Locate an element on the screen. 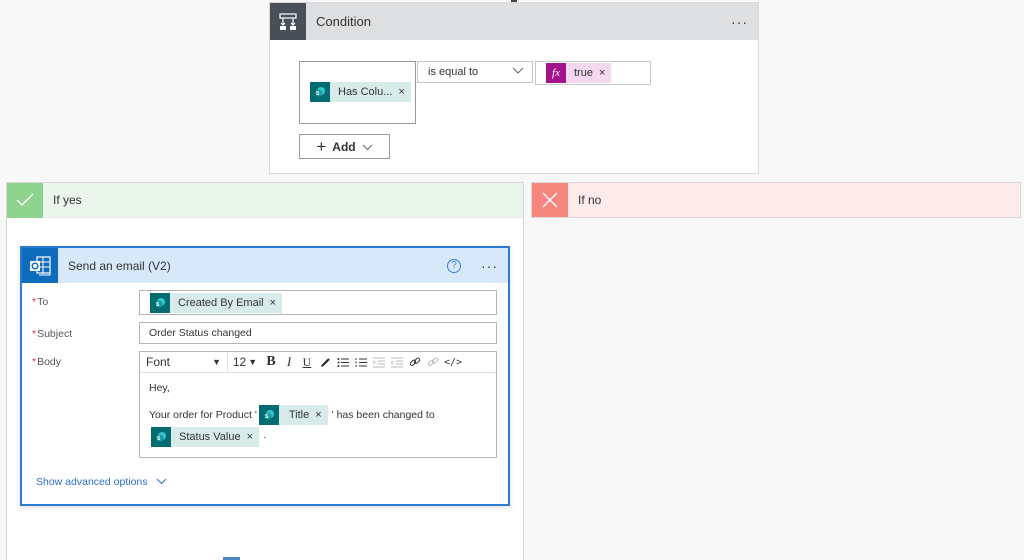  plus-icon: + is located at coordinates (321, 146).